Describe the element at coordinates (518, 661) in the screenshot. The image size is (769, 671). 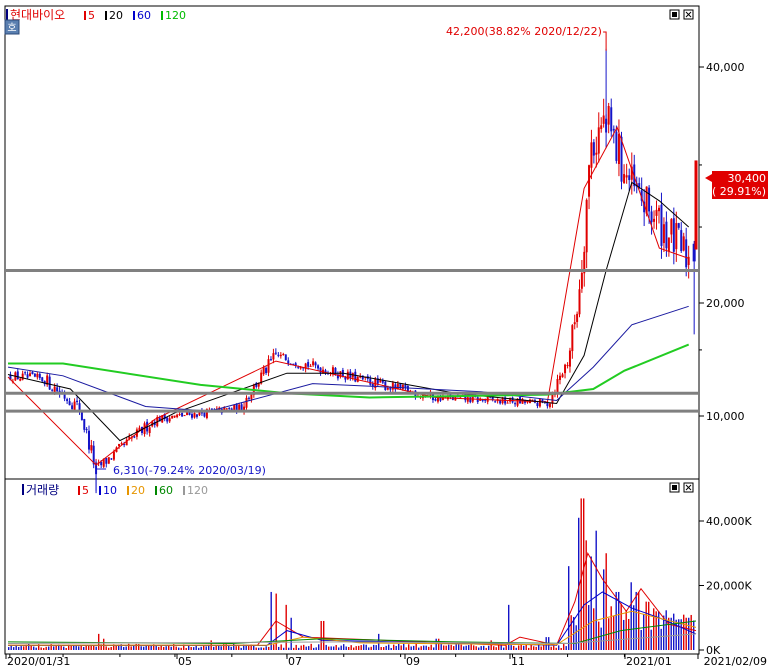
I see `x-tick-label: 11` at that location.